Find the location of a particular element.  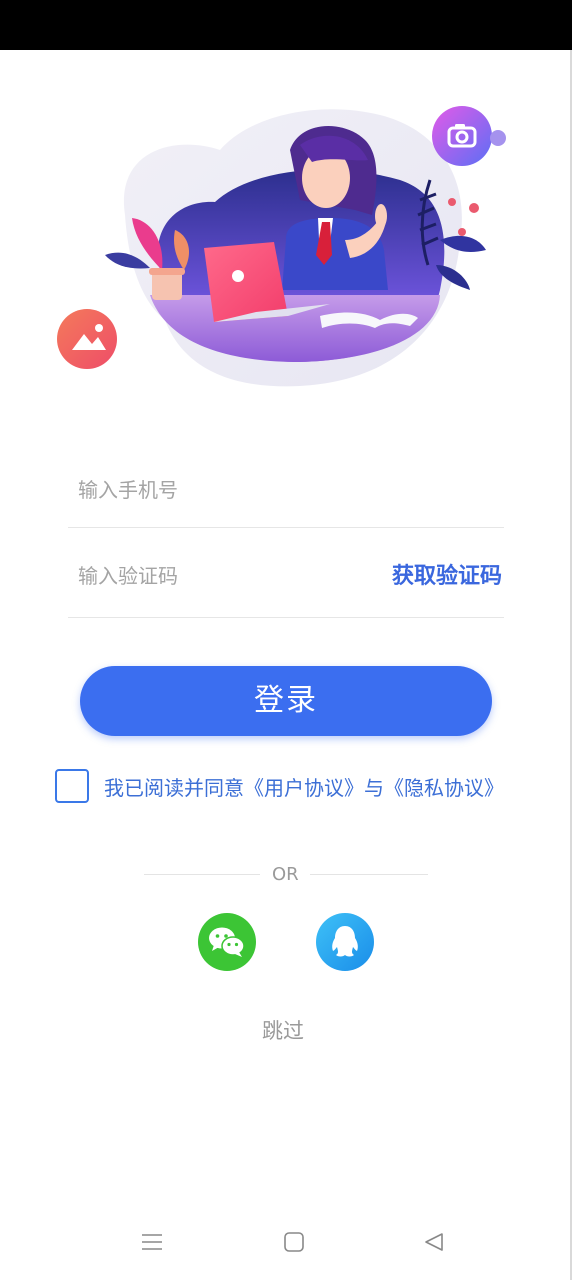

wechat-icon is located at coordinates (227, 942).